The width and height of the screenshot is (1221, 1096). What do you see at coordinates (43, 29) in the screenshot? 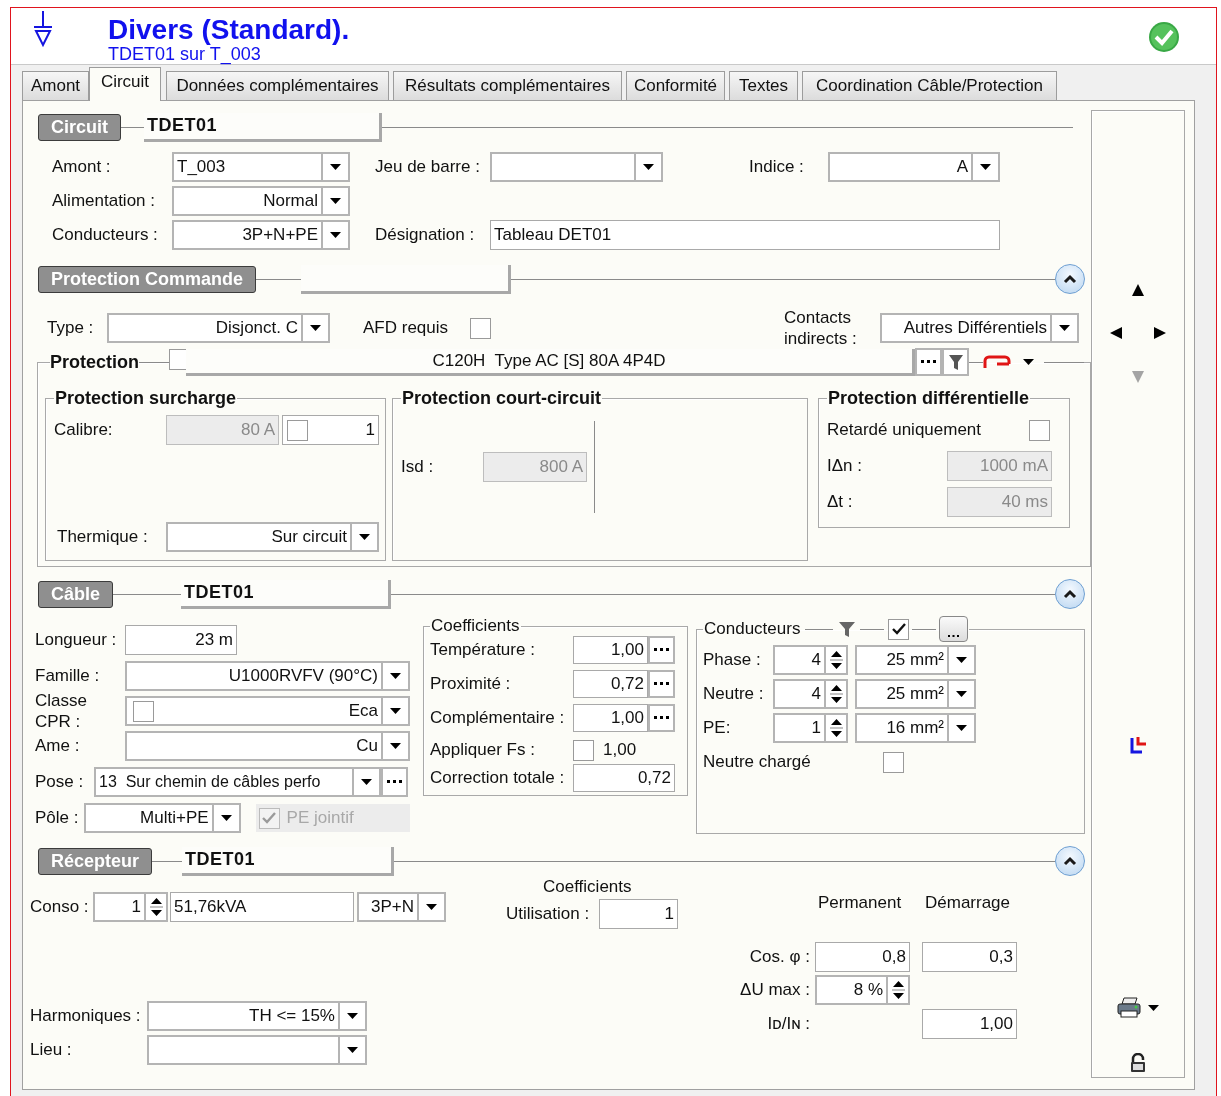
I see `ground-symbol-icon` at bounding box center [43, 29].